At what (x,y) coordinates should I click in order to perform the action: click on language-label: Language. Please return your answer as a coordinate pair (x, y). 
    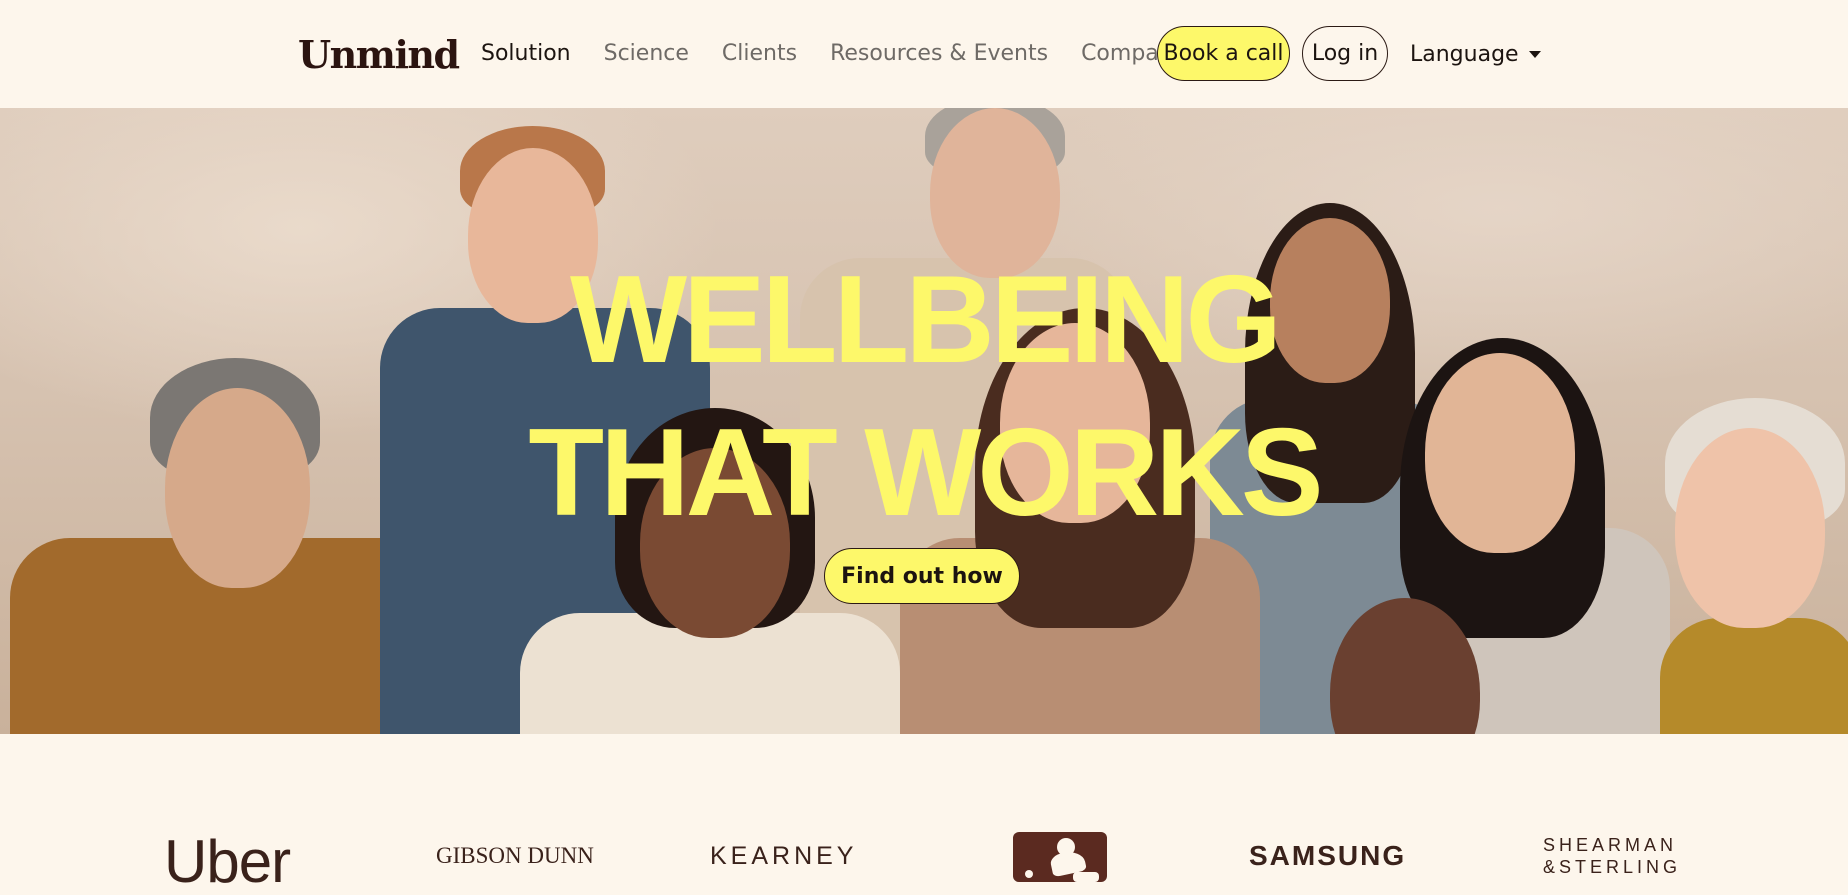
    Looking at the image, I should click on (1464, 54).